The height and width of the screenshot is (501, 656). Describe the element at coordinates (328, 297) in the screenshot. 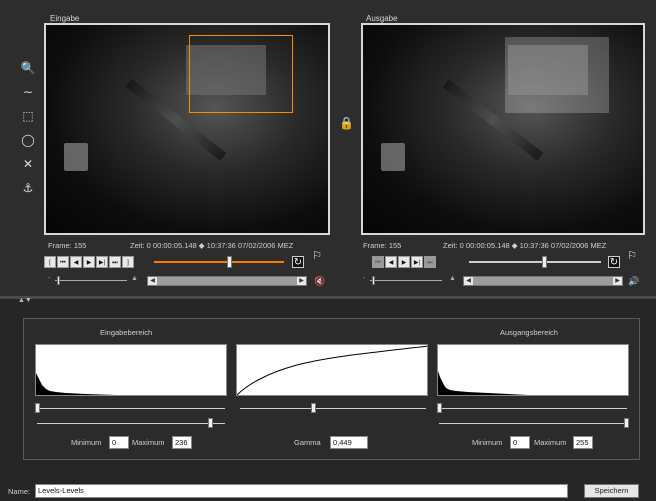

I see `panel-splitter` at that location.